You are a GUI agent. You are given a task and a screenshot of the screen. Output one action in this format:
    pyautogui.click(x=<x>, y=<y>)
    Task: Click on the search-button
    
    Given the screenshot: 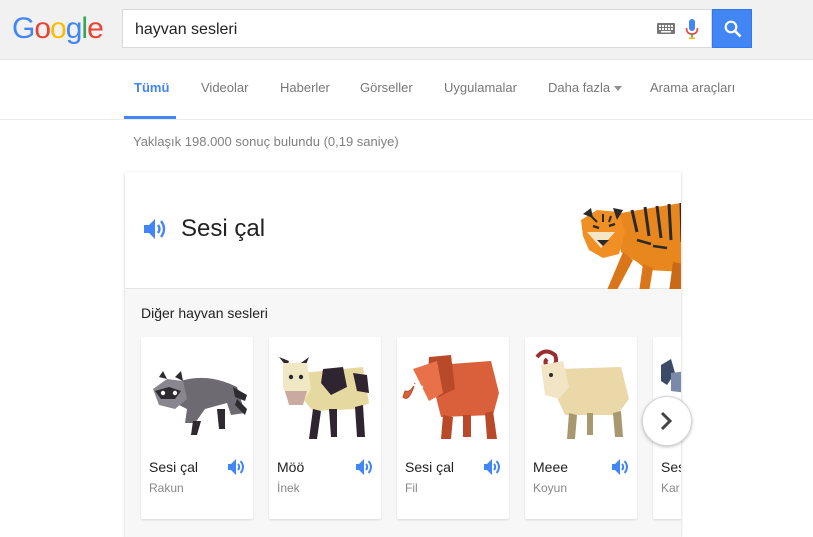 What is the action you would take?
    pyautogui.click(x=732, y=28)
    